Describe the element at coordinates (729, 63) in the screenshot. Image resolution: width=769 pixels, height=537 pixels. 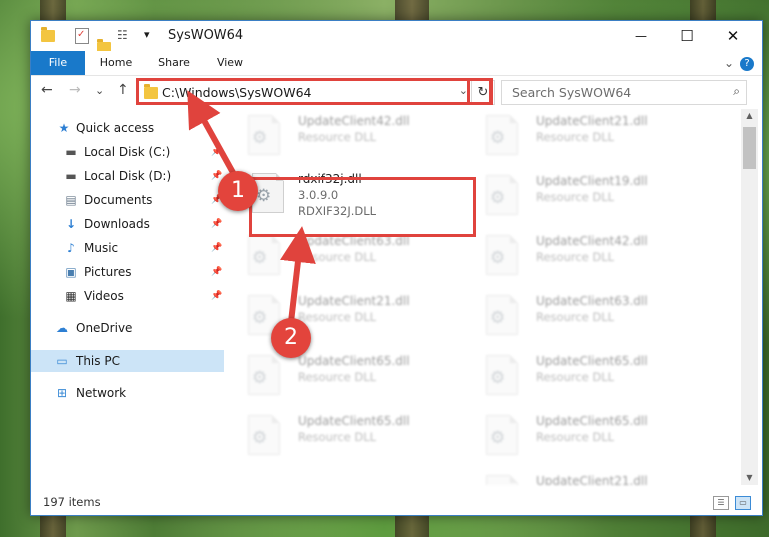
I see `ribbon-collapse-icon: ⌄` at that location.